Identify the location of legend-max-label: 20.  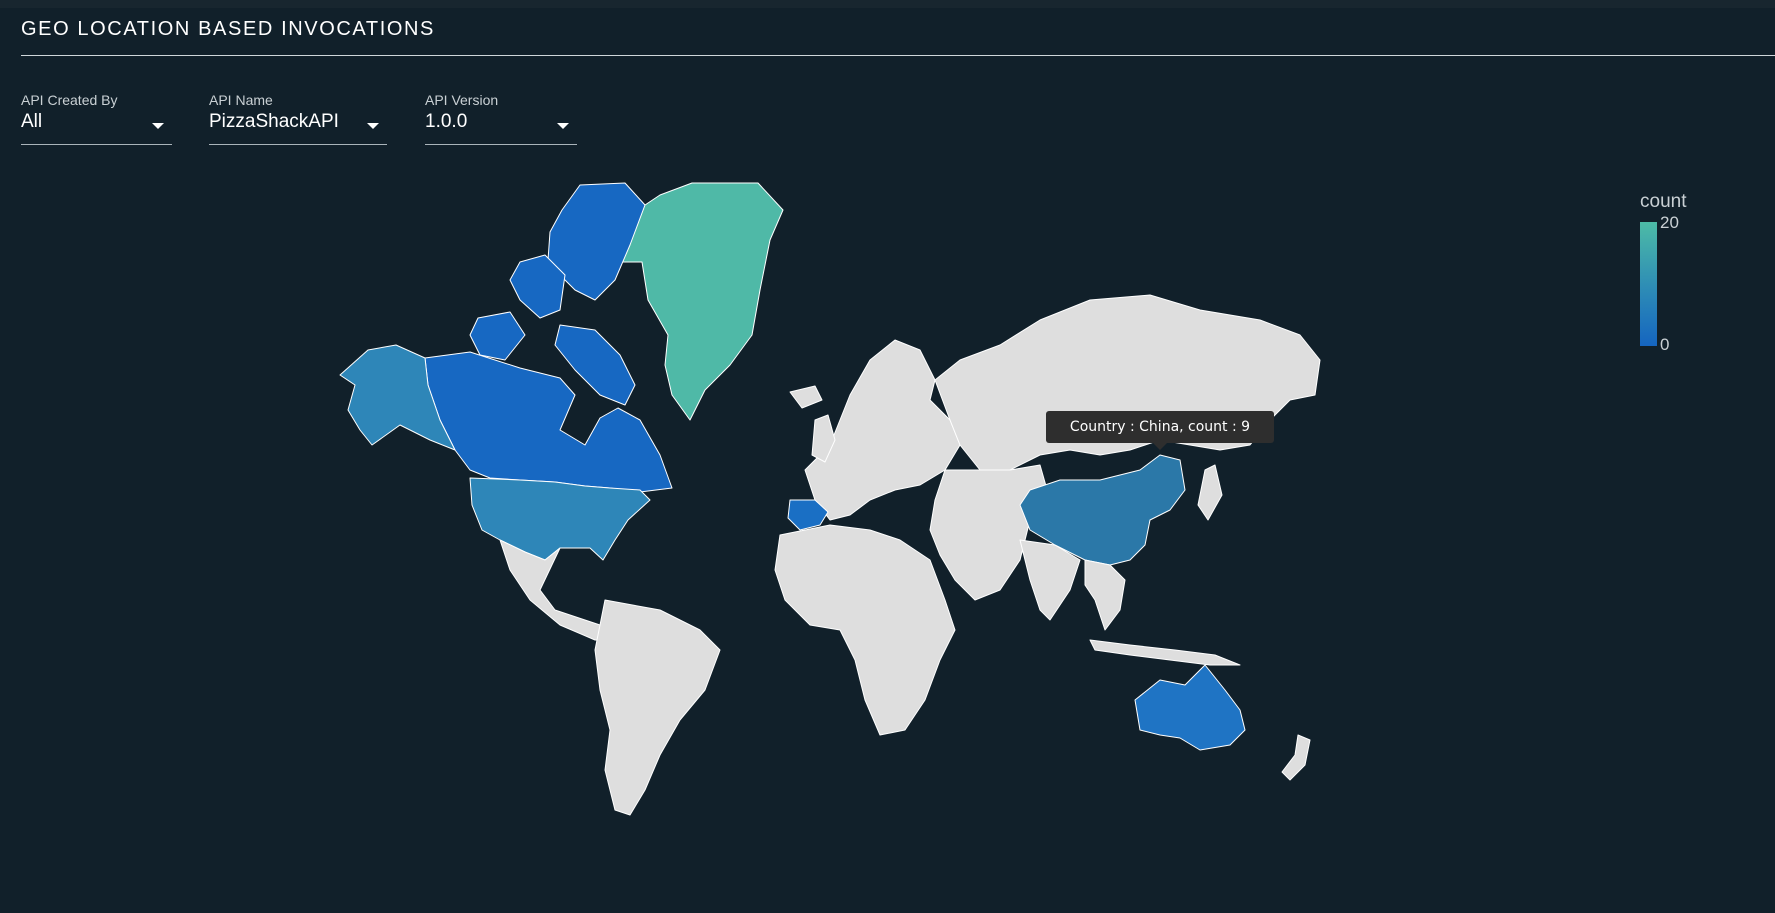
(1669, 222).